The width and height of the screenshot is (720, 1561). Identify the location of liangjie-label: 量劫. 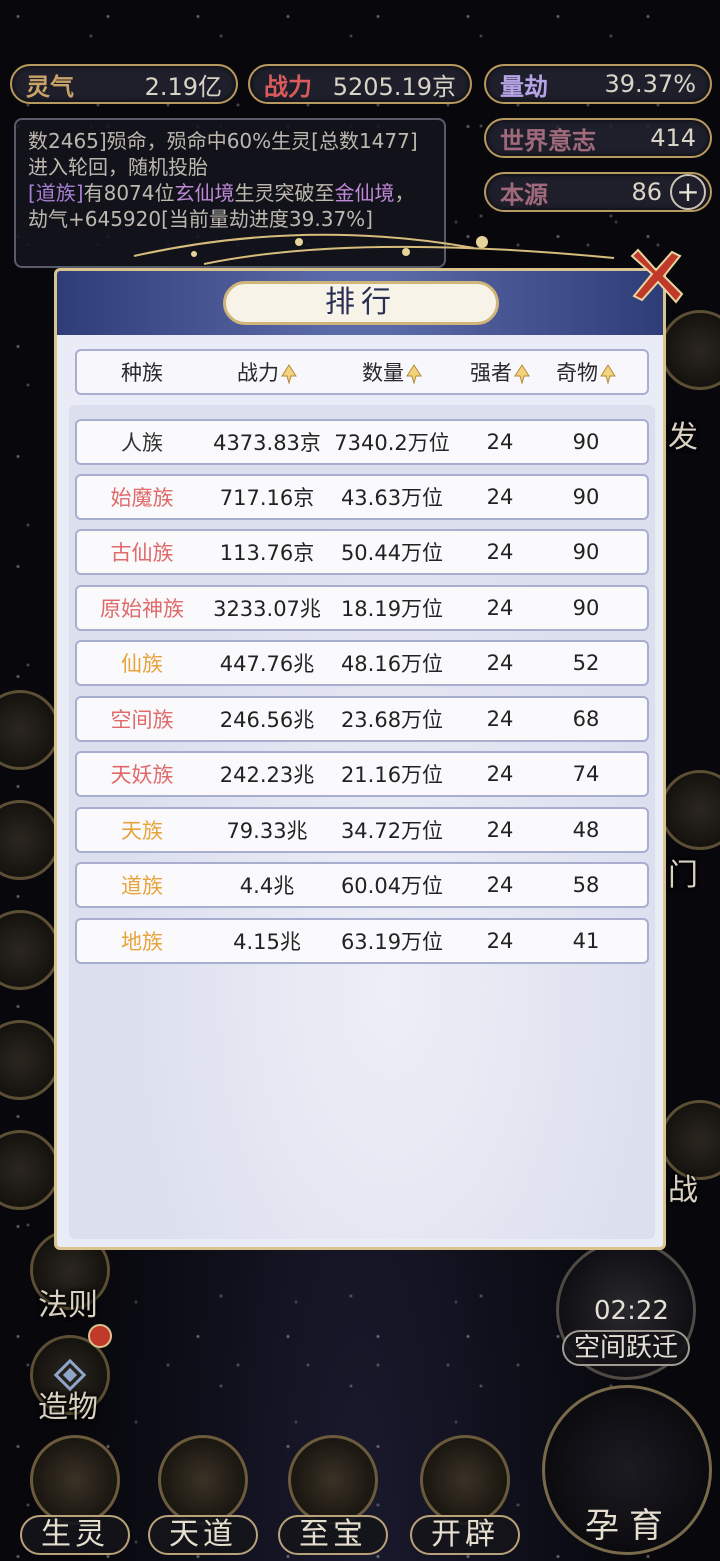
(524, 86).